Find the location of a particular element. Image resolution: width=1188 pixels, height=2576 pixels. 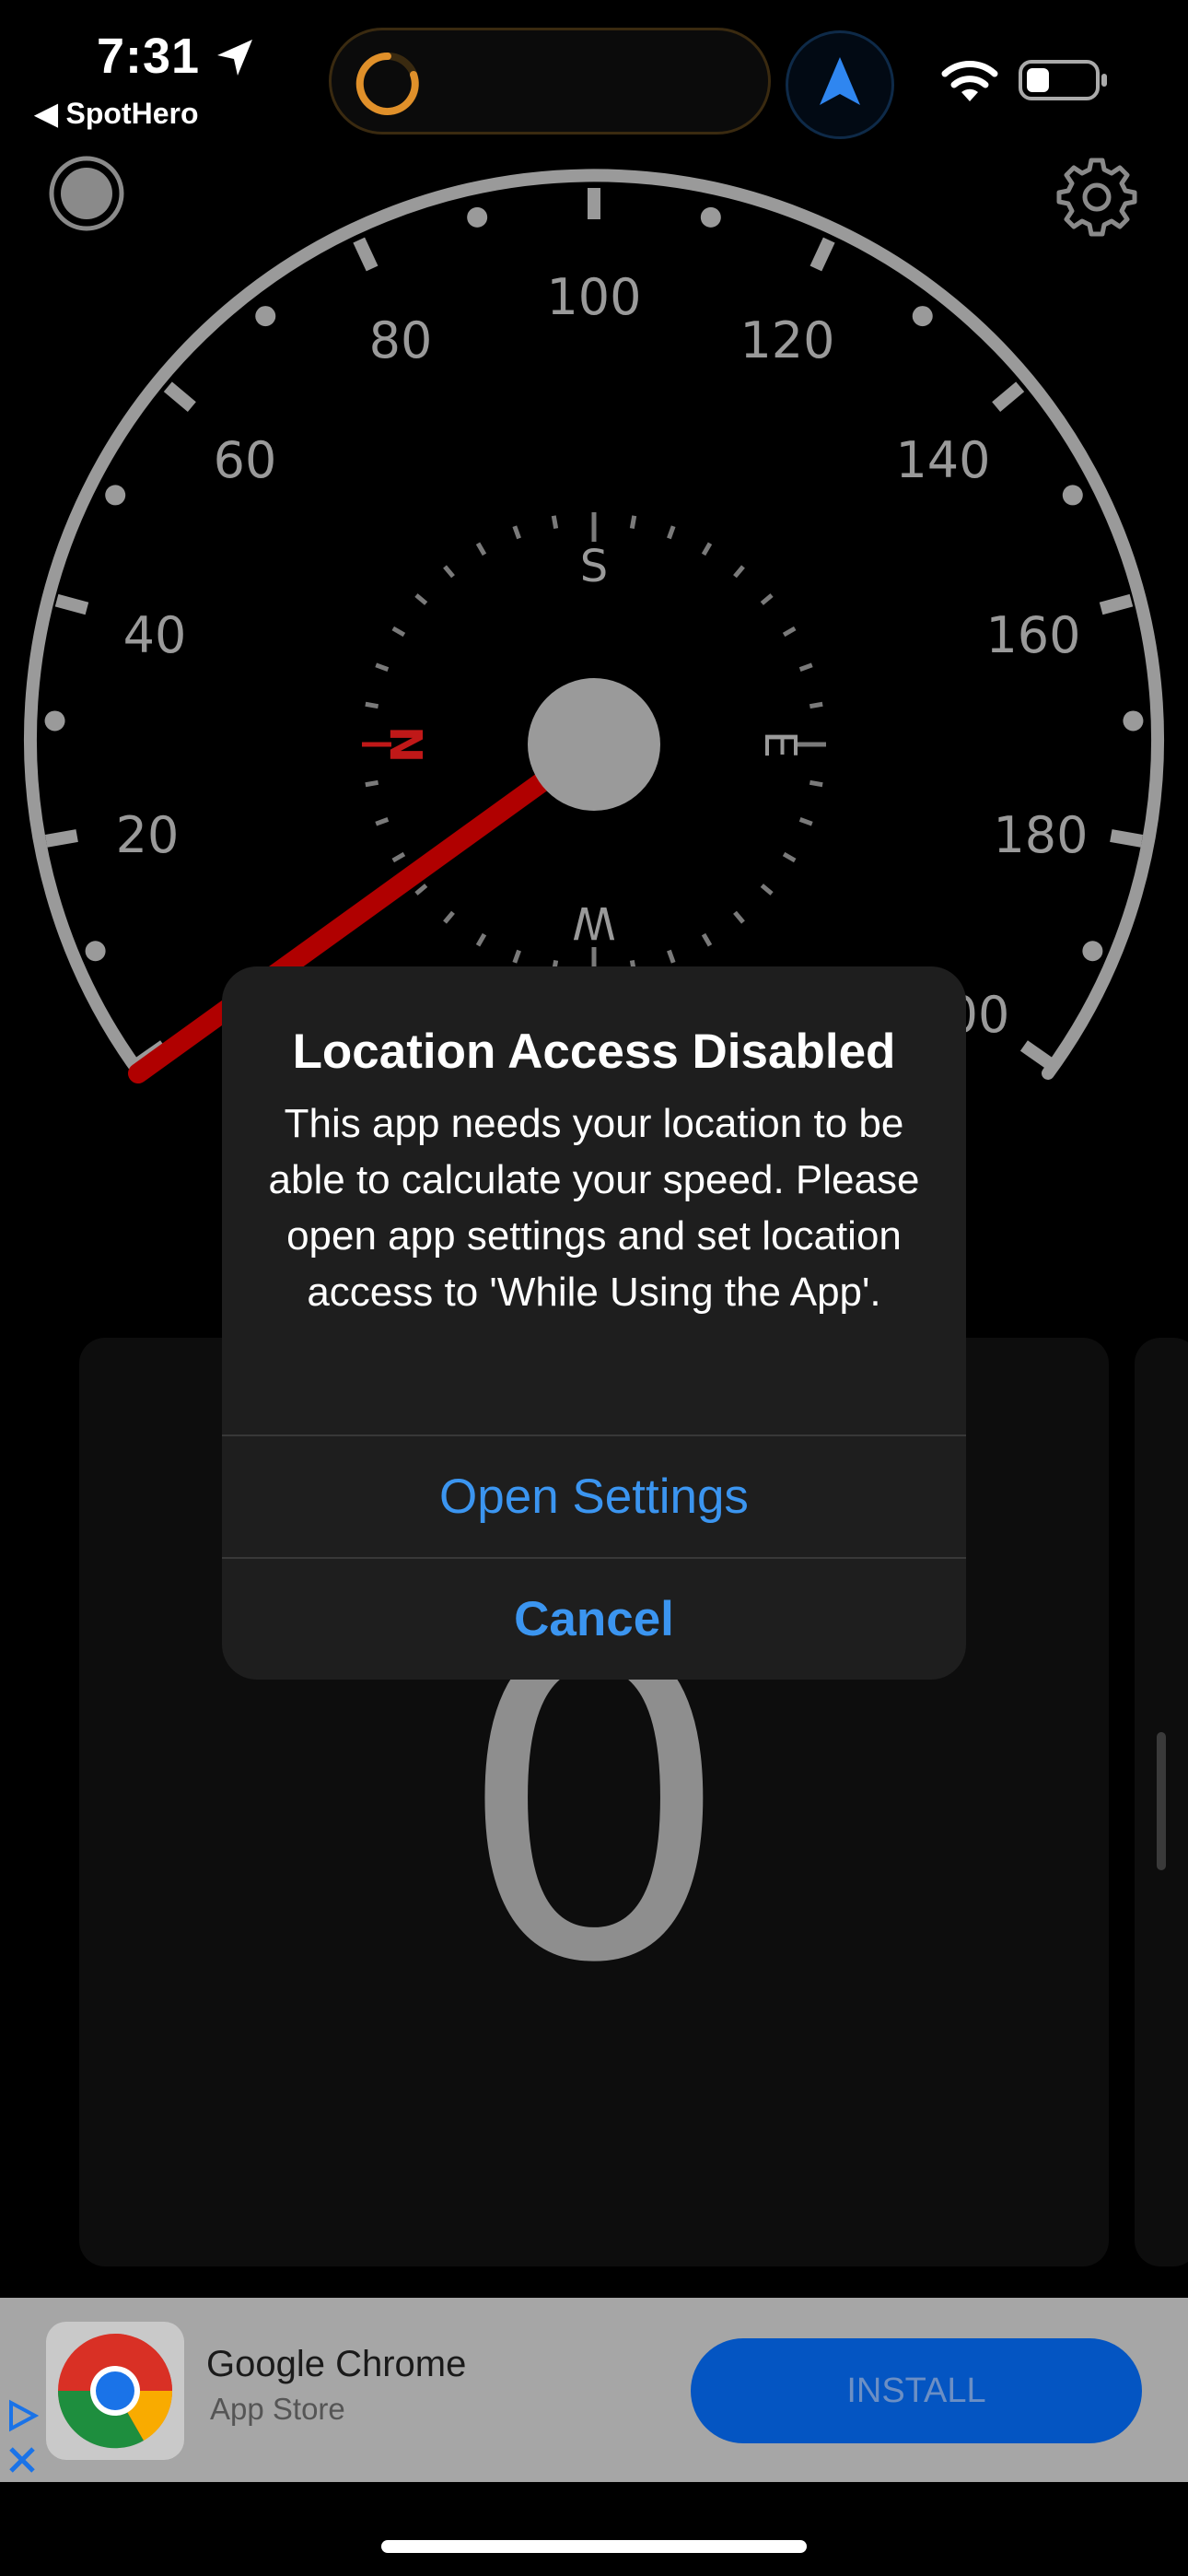

chrome-app-icon is located at coordinates (115, 2391).